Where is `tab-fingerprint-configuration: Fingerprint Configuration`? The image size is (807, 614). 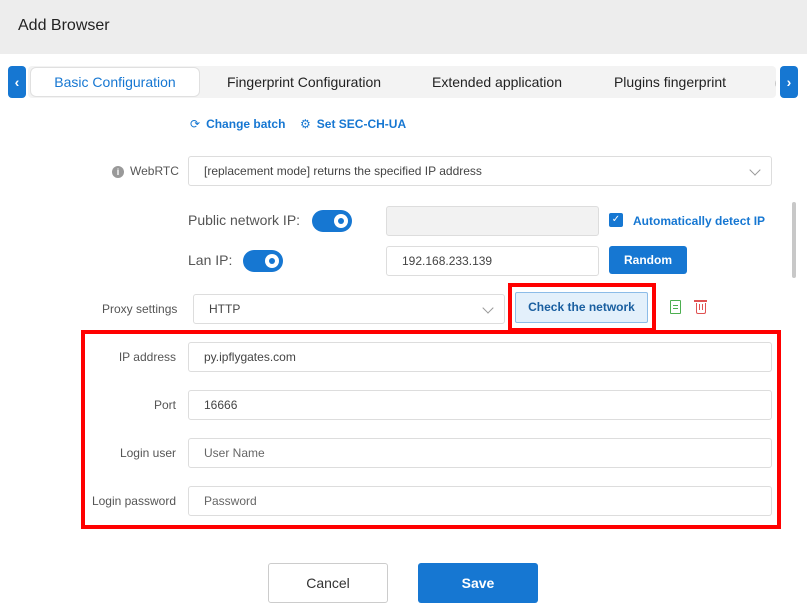
tab-fingerprint-configuration: Fingerprint Configuration is located at coordinates (304, 82).